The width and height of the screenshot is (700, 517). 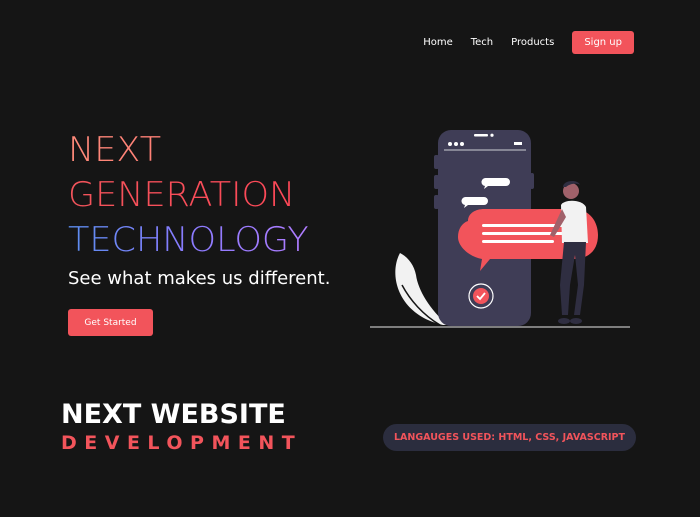 I want to click on person-legs, so click(x=573, y=278).